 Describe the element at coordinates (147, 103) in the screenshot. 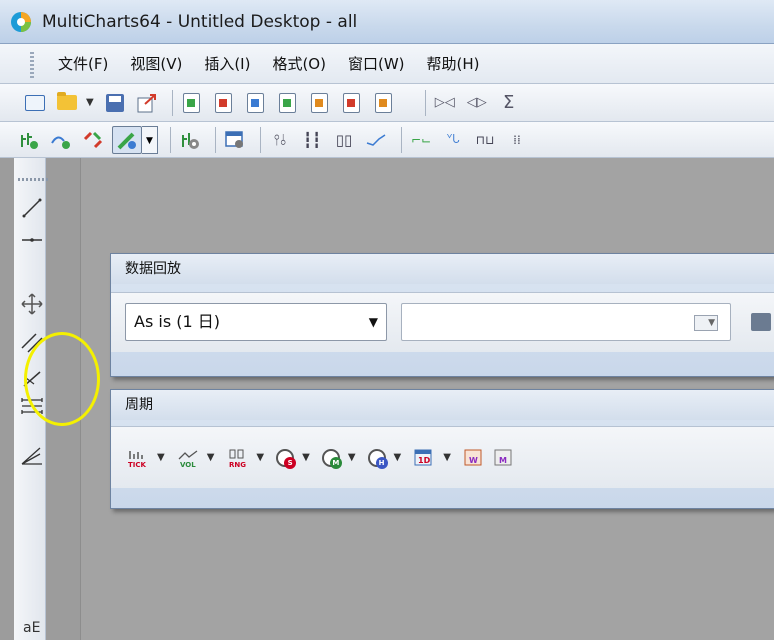

I see `export-icon` at that location.